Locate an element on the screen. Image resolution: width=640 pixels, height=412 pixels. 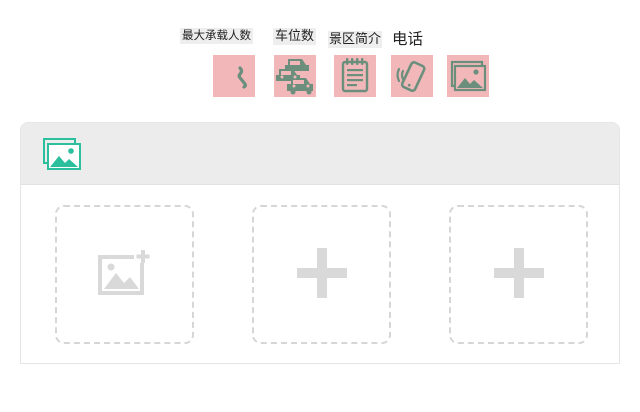
notepad-icon is located at coordinates (355, 76).